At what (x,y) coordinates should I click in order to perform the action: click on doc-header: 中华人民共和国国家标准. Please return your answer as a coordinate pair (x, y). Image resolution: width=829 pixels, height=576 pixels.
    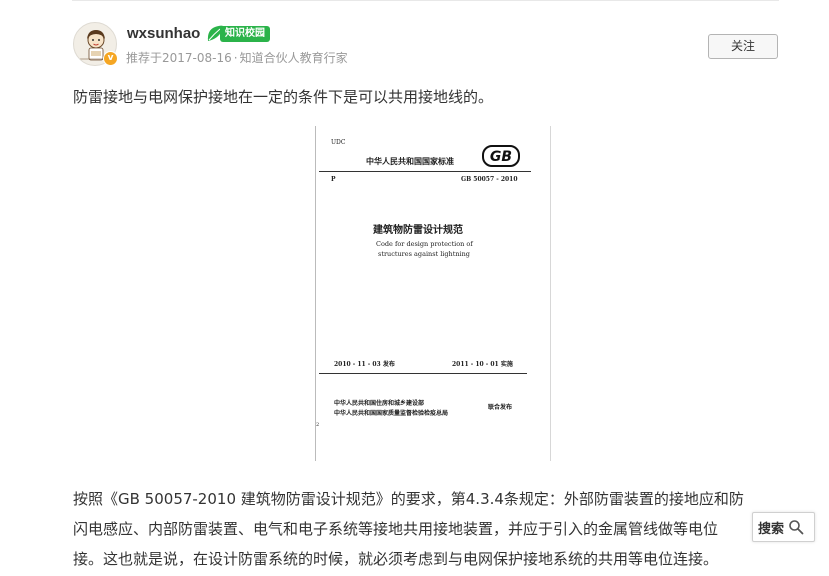
    Looking at the image, I should click on (410, 161).